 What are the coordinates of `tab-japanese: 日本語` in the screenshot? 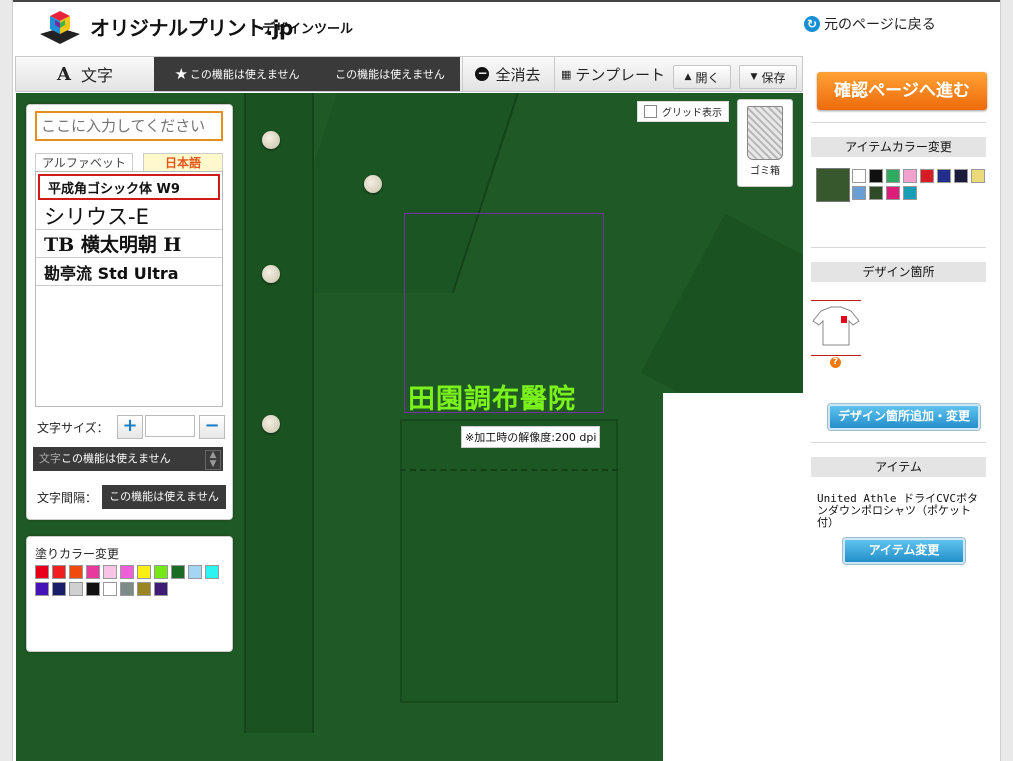 It's located at (183, 162).